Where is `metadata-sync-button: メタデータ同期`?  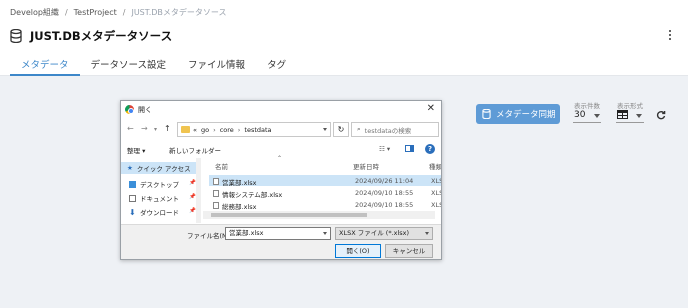 metadata-sync-button: メタデータ同期 is located at coordinates (518, 114).